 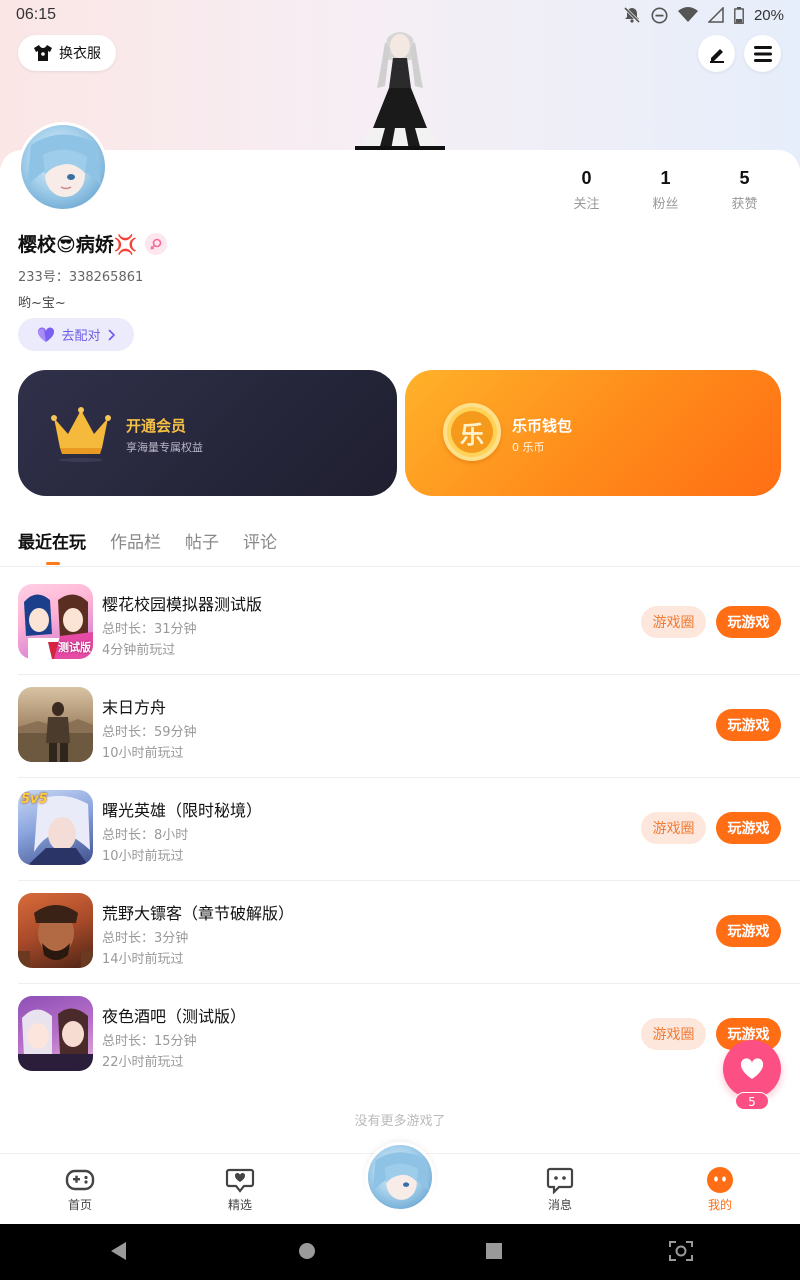 What do you see at coordinates (156, 426) in the screenshot?
I see `vip-title: 开通会员` at bounding box center [156, 426].